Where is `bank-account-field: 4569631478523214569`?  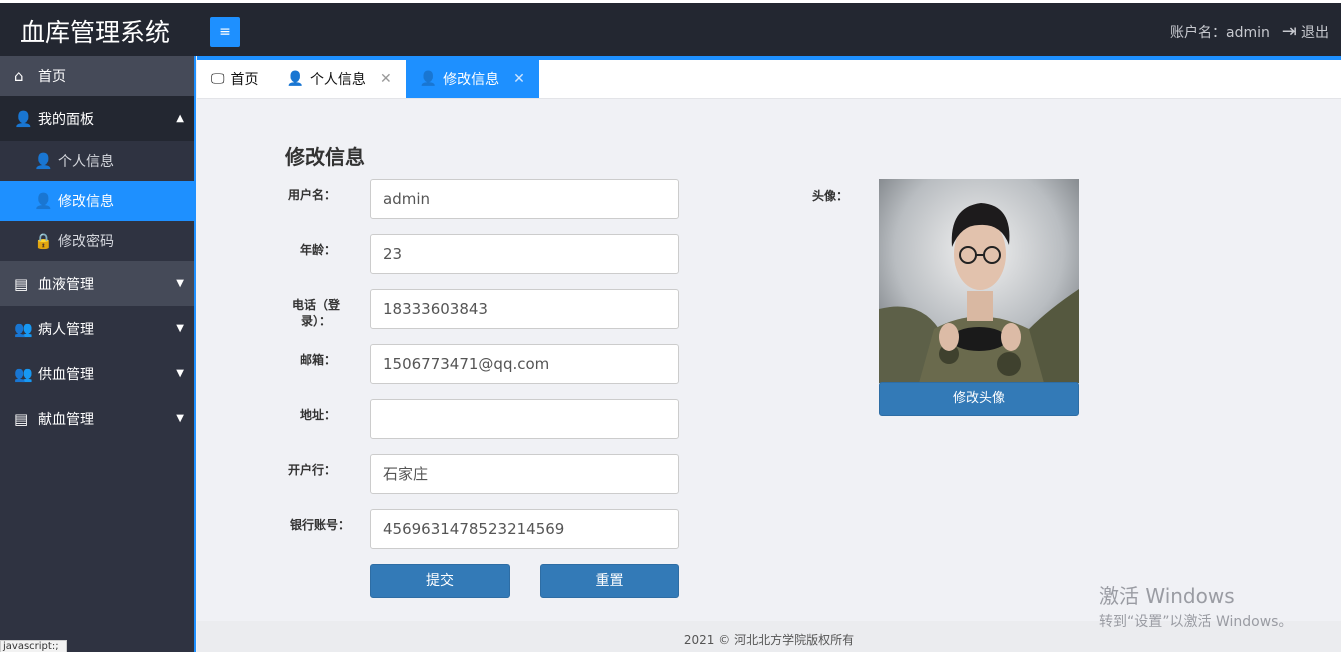 bank-account-field: 4569631478523214569 is located at coordinates (524, 529).